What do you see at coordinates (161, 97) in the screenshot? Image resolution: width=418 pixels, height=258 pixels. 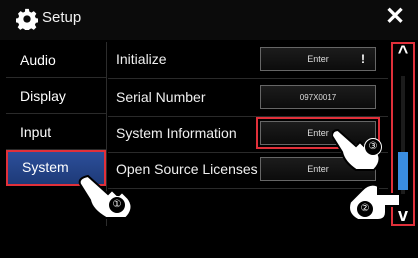 I see `row-label: Serial Number` at bounding box center [161, 97].